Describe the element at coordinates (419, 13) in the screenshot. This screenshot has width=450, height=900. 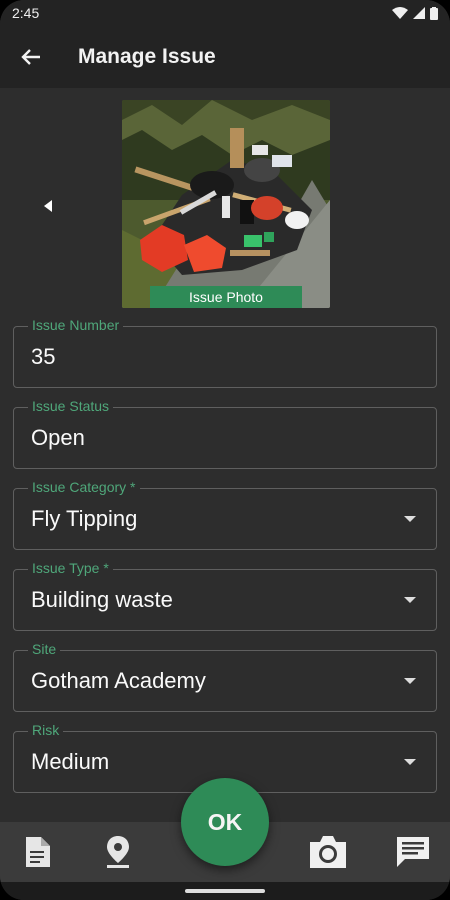
I see `signal-icon` at that location.